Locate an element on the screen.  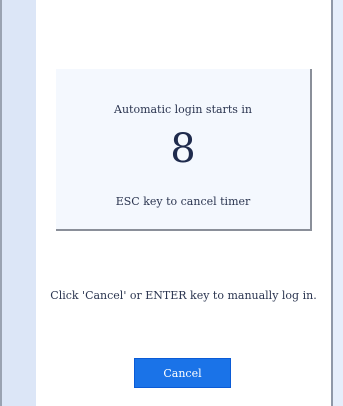
left-sidebar-strip is located at coordinates (19, 203).